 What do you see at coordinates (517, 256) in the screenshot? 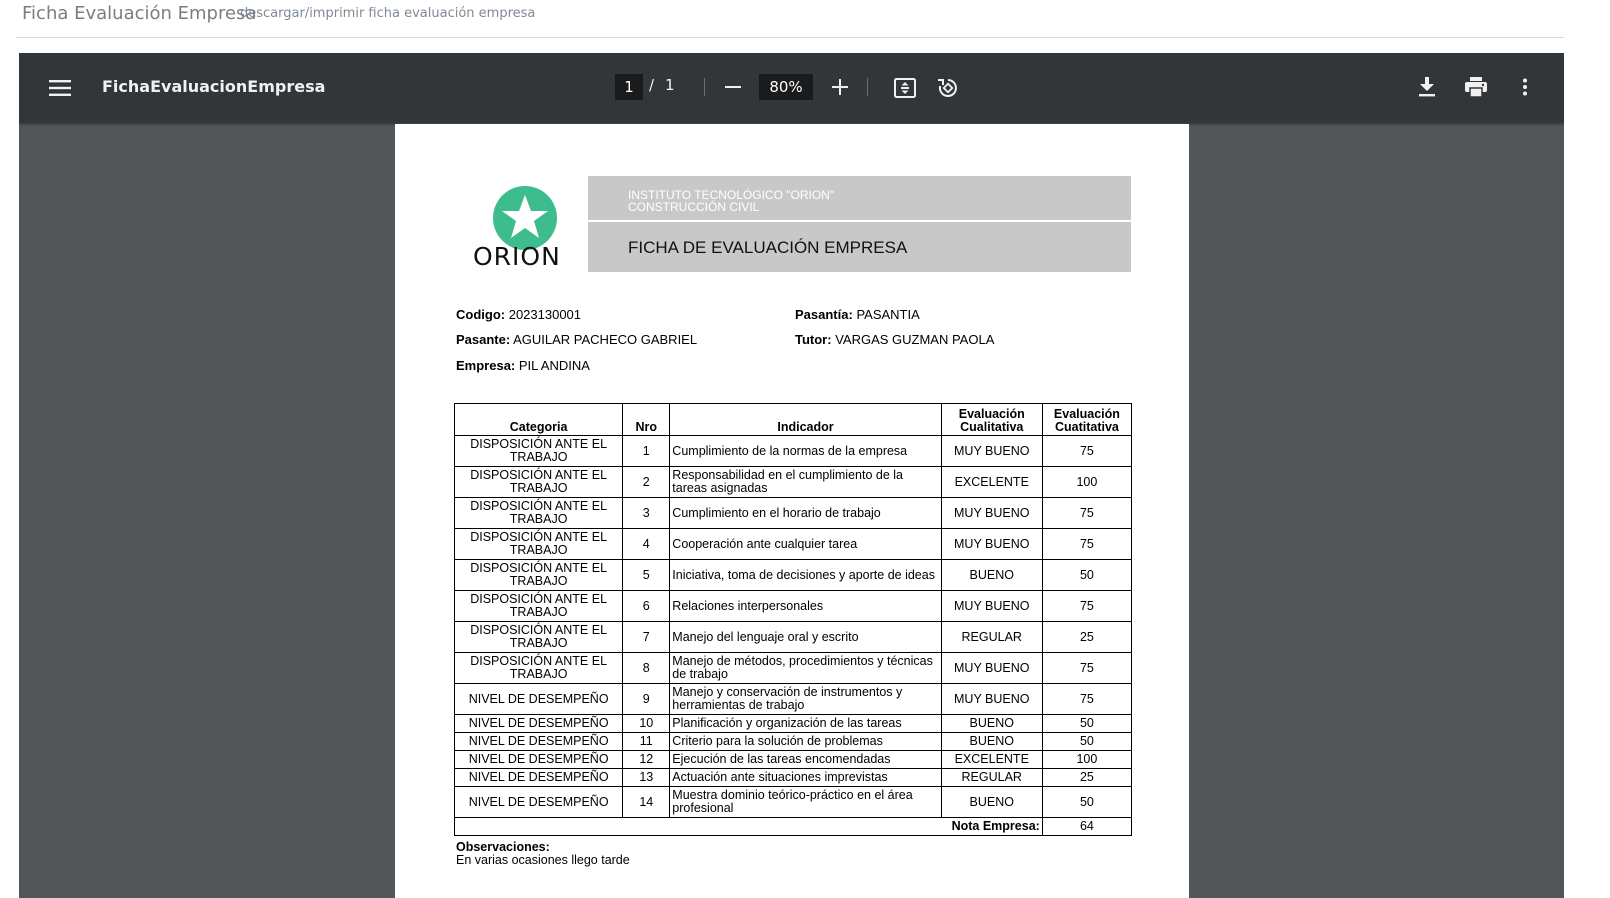
I see `logo-text: ORION` at bounding box center [517, 256].